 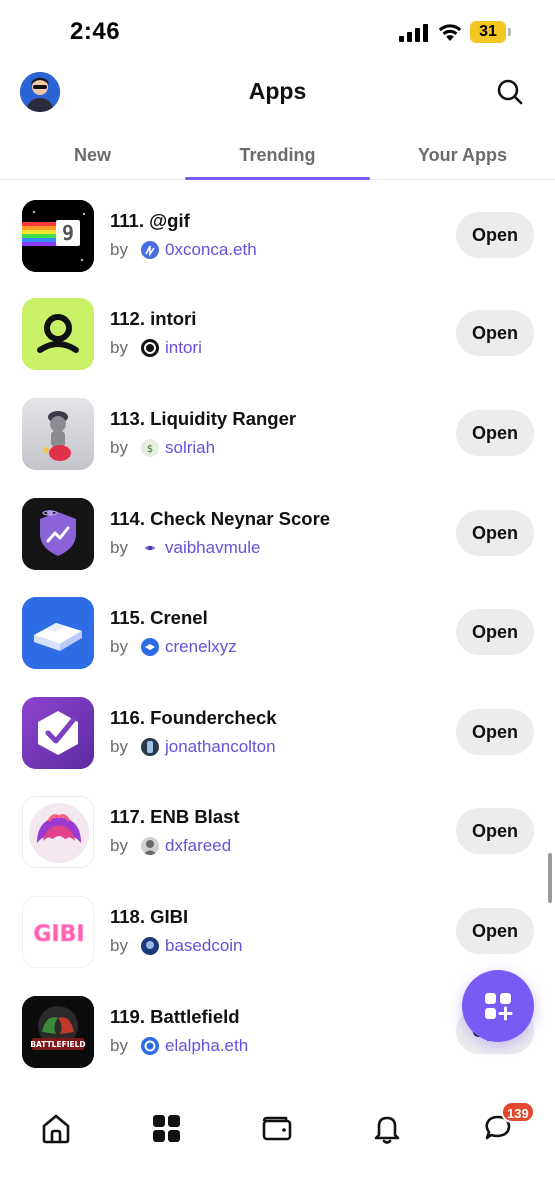 I want to click on svg-text: 9, so click(x=68, y=233).